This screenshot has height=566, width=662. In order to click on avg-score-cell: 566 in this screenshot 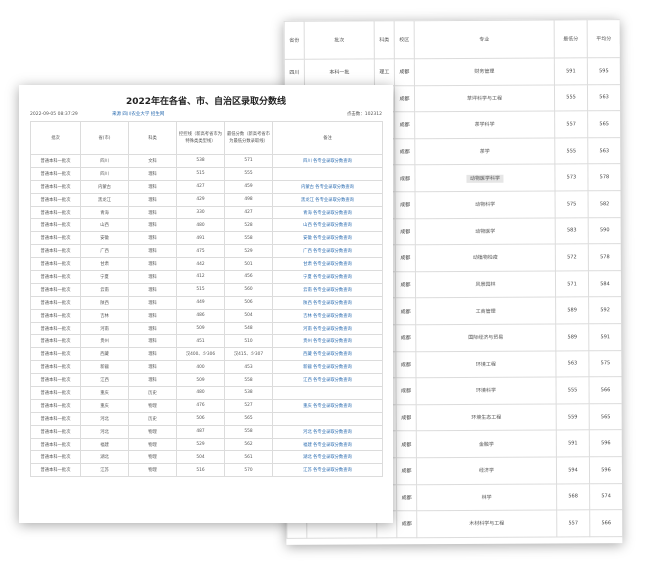, I will do `click(605, 390)`.